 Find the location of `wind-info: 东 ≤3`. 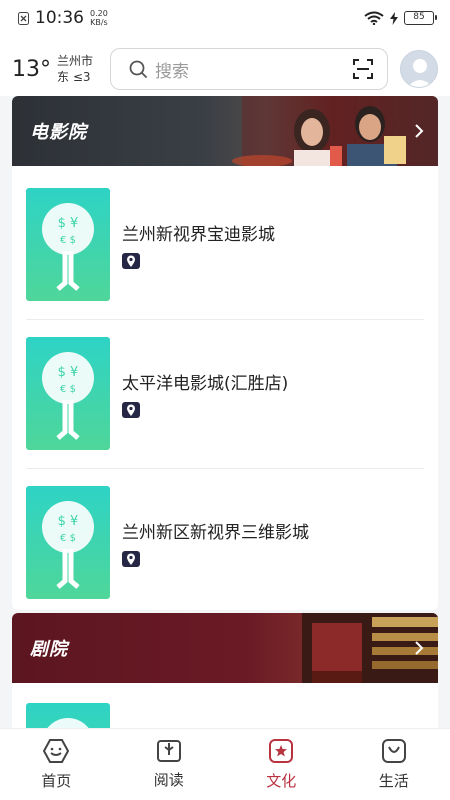

wind-info: 东 ≤3 is located at coordinates (74, 77).